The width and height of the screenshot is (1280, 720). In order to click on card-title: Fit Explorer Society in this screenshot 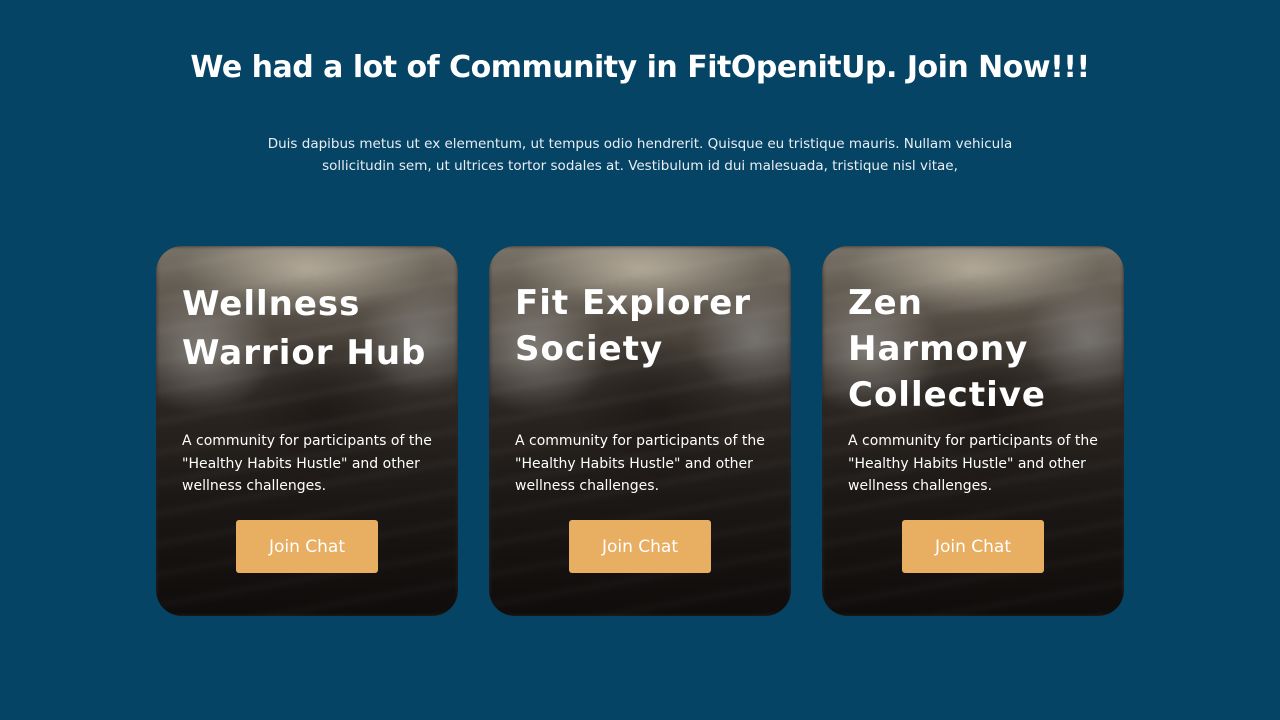, I will do `click(633, 326)`.